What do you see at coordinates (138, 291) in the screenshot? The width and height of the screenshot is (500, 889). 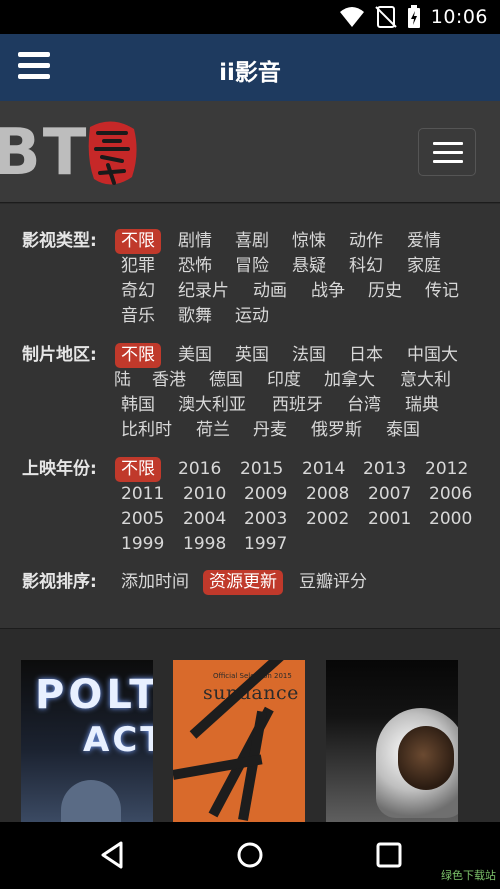 I see `filter-type-option: 奇幻` at bounding box center [138, 291].